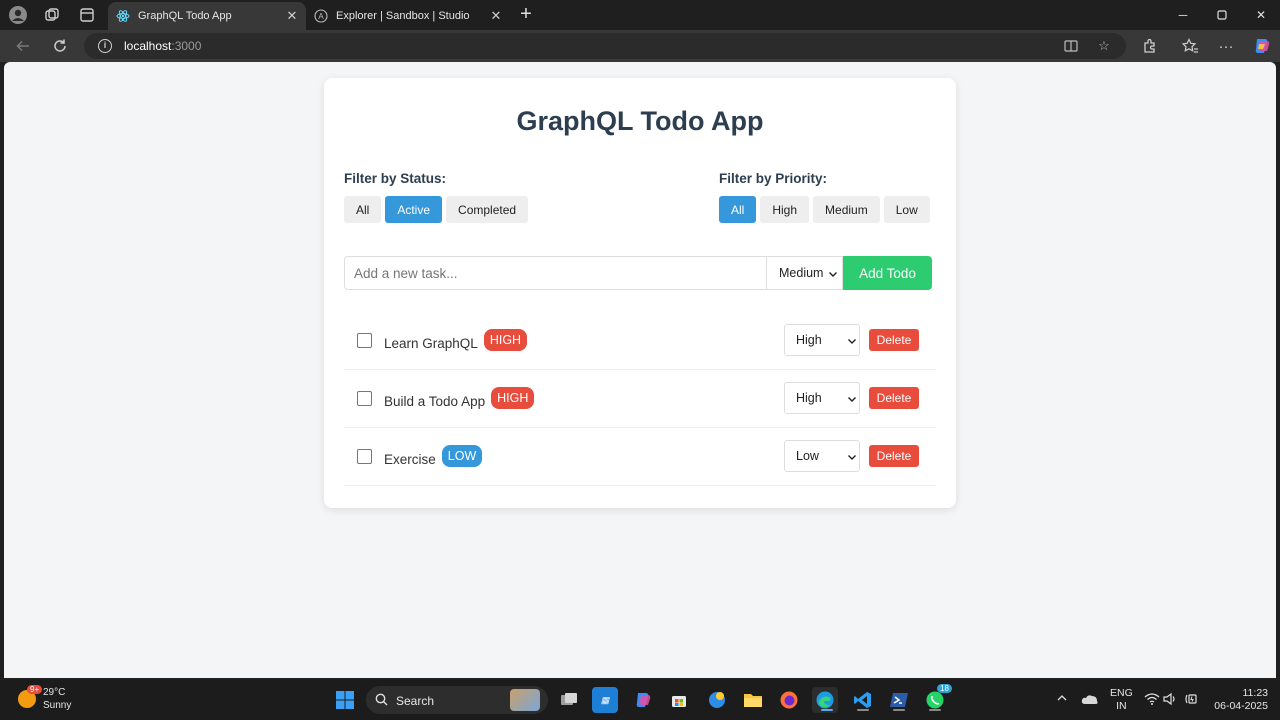 Image resolution: width=1280 pixels, height=720 pixels. Describe the element at coordinates (505, 340) in the screenshot. I see `priority-badge: HIGH` at that location.